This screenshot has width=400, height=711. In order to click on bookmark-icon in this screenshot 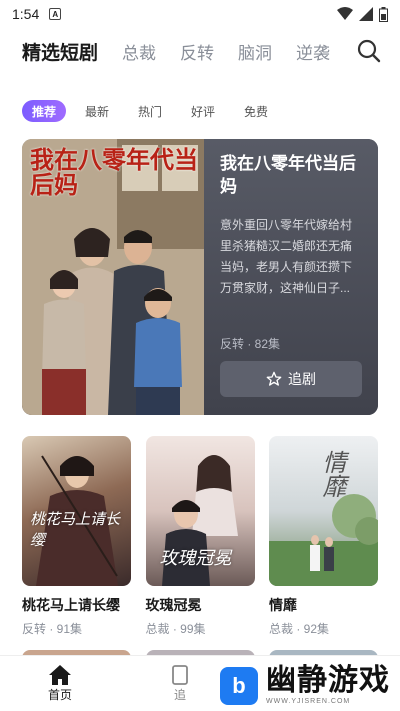, I will do `click(180, 675)`.